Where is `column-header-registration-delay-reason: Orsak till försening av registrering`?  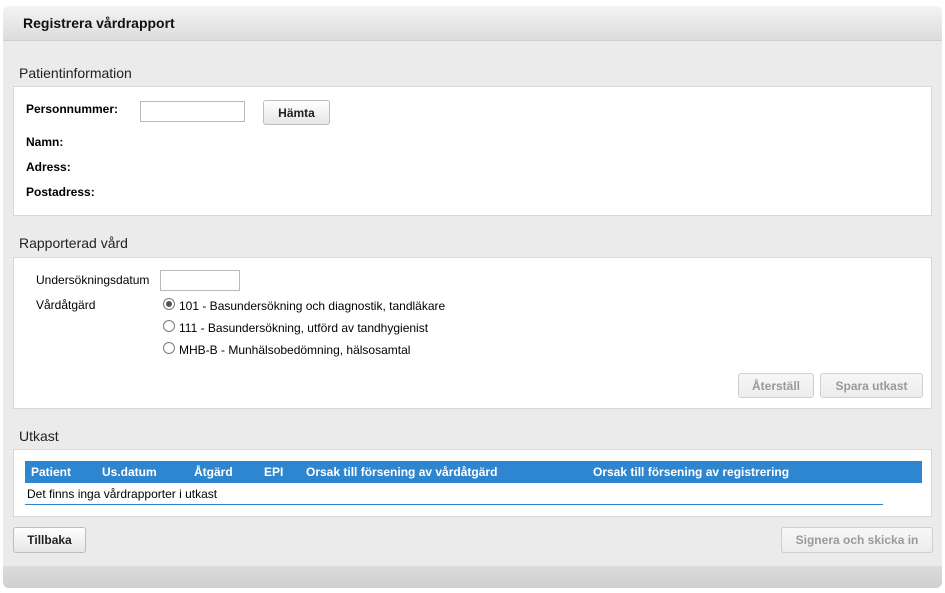 column-header-registration-delay-reason: Orsak till försening av registrering is located at coordinates (691, 472).